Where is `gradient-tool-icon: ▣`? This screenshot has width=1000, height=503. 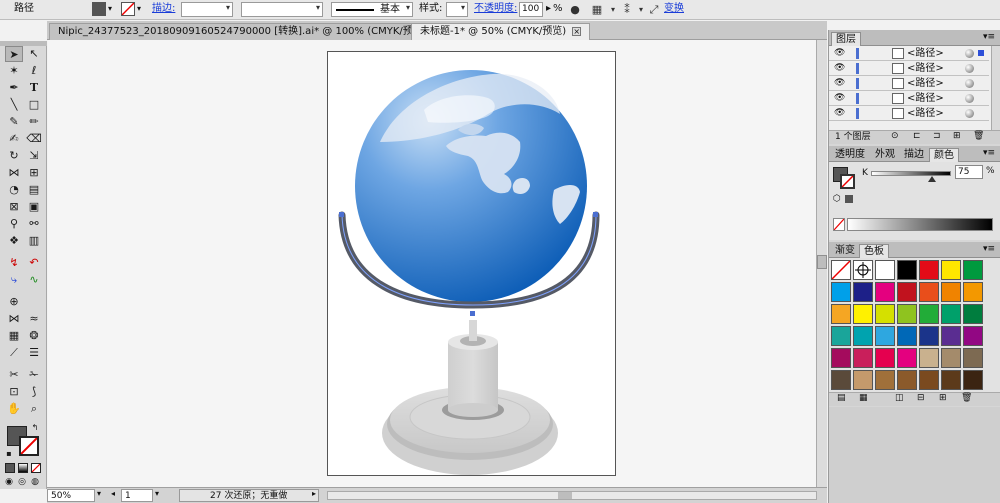 gradient-tool-icon: ▣ is located at coordinates (34, 207).